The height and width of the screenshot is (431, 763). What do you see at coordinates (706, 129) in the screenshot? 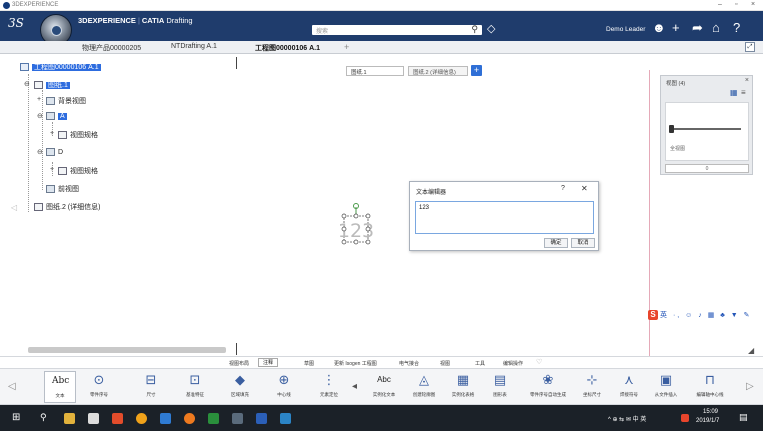
I see `zoom-slider` at bounding box center [706, 129].